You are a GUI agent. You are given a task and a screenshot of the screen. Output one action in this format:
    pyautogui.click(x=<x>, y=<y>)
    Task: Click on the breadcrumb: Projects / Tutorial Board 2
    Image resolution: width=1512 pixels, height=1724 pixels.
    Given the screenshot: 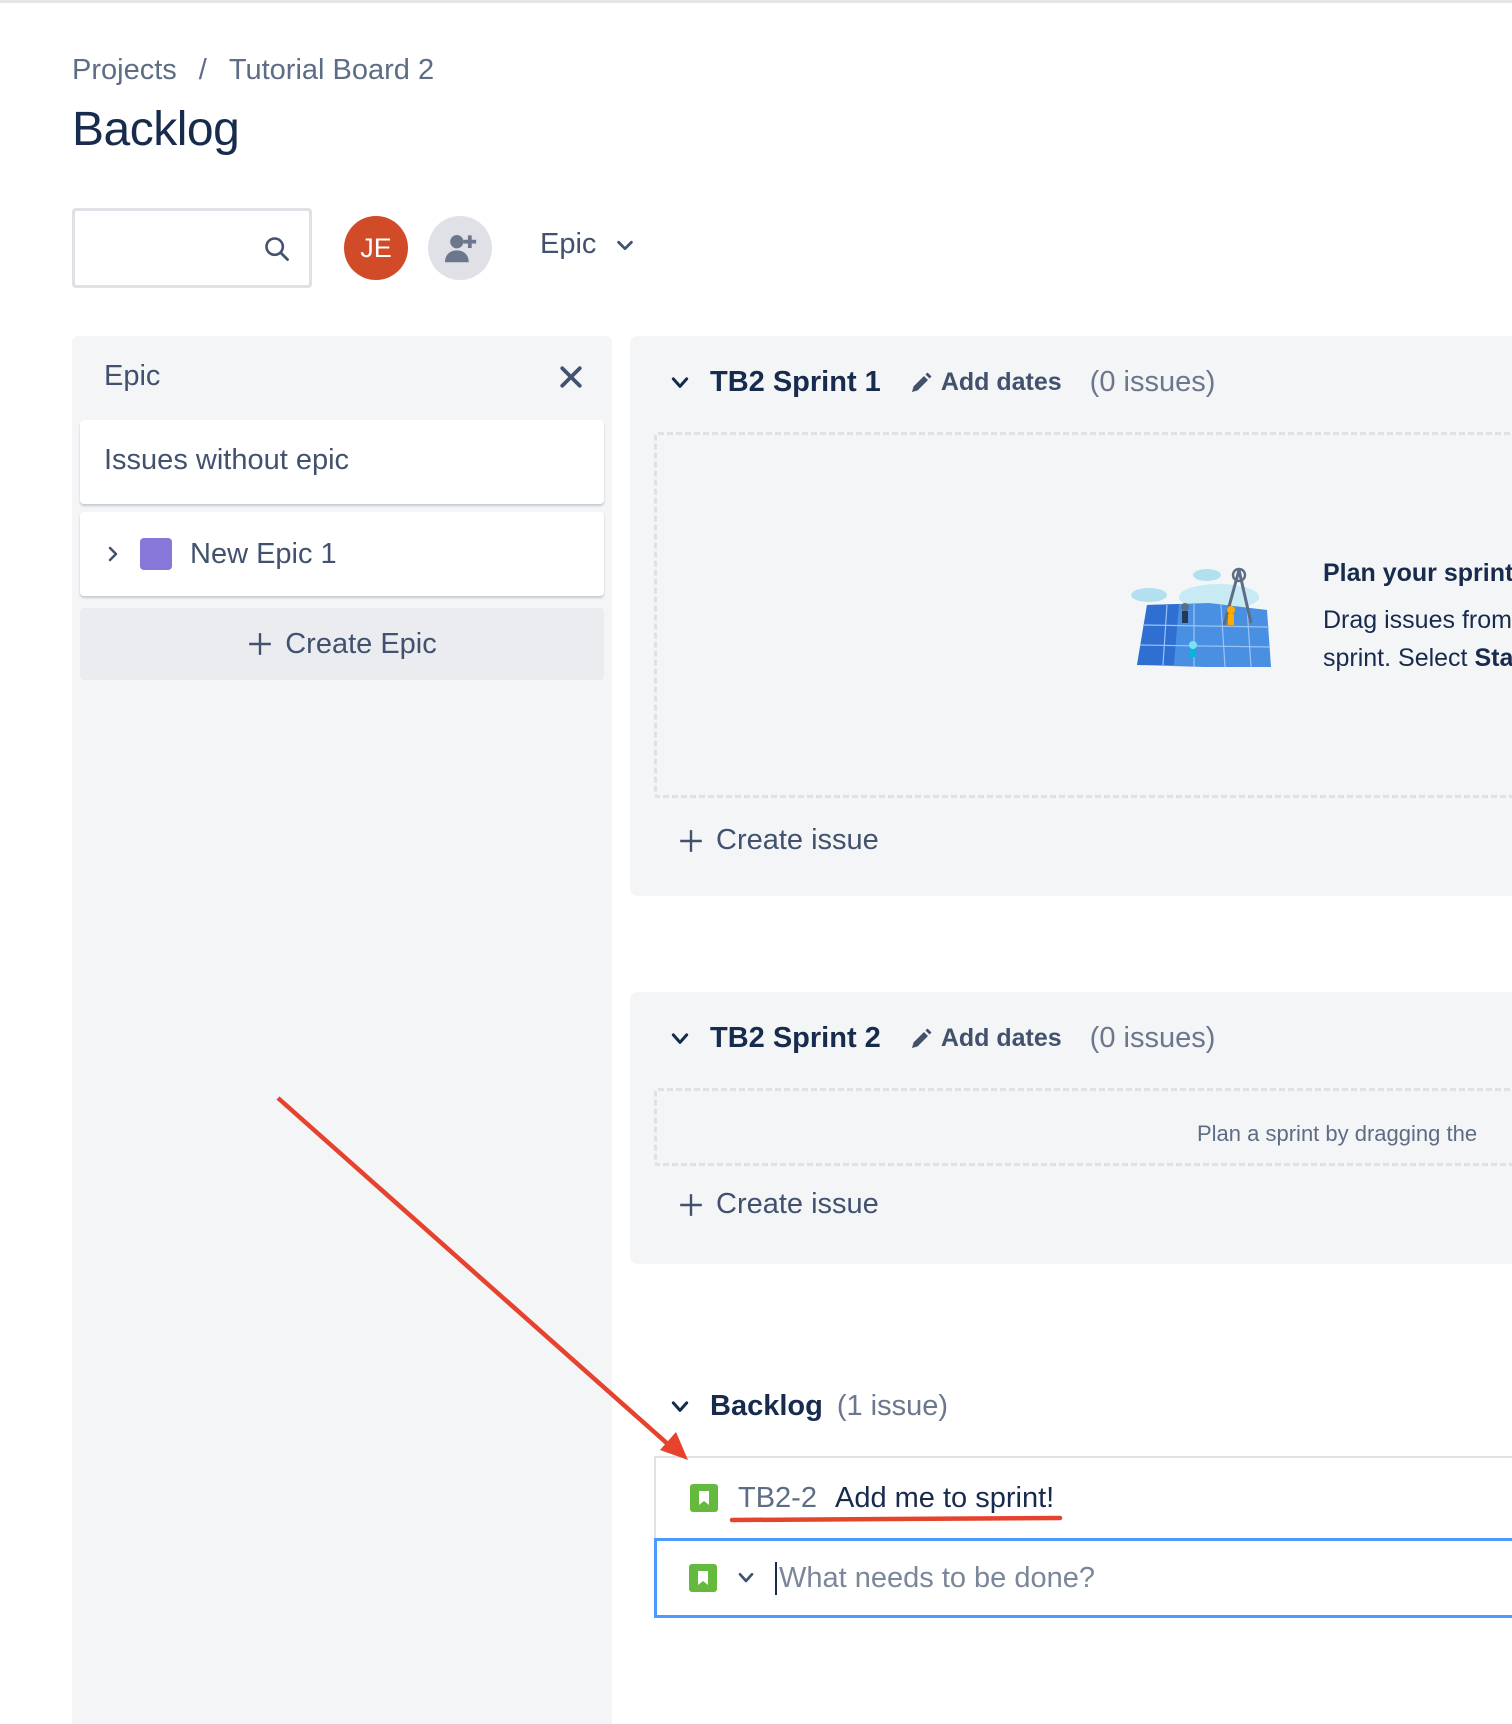 What is the action you would take?
    pyautogui.click(x=253, y=70)
    